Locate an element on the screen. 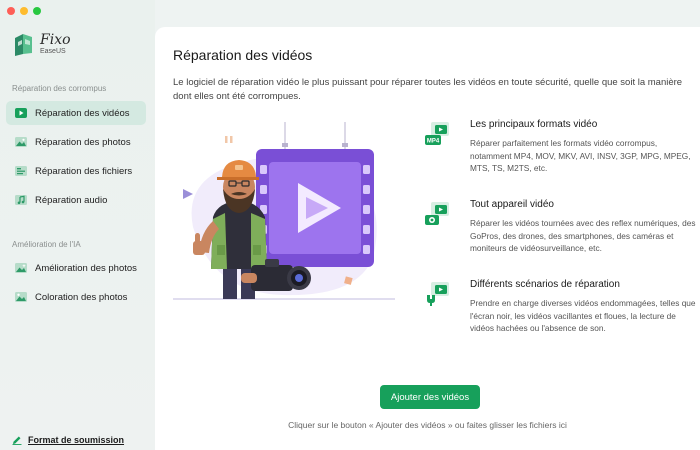 Image resolution: width=700 pixels, height=450 pixels. submission-format-label: Format de soumission is located at coordinates (76, 440).